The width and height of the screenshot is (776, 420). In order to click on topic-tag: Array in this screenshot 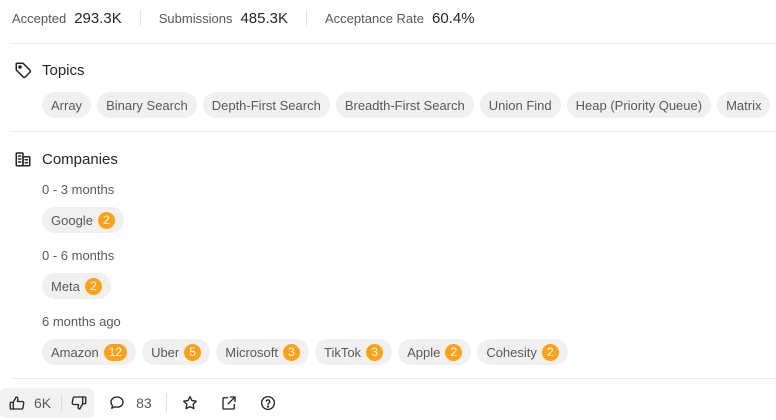, I will do `click(67, 105)`.